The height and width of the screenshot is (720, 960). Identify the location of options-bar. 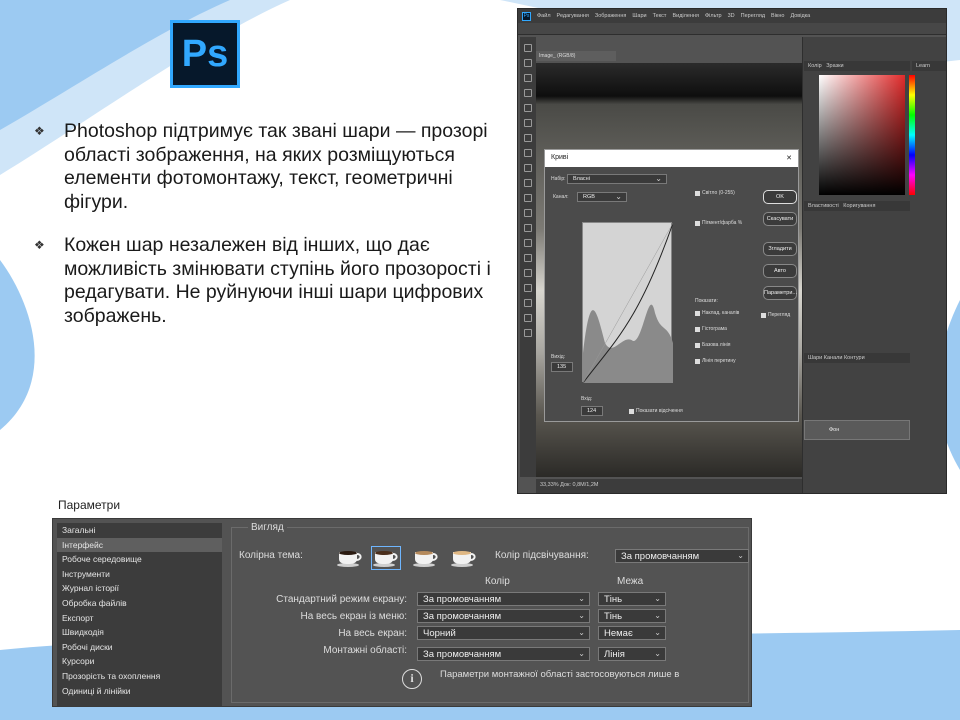
(732, 29).